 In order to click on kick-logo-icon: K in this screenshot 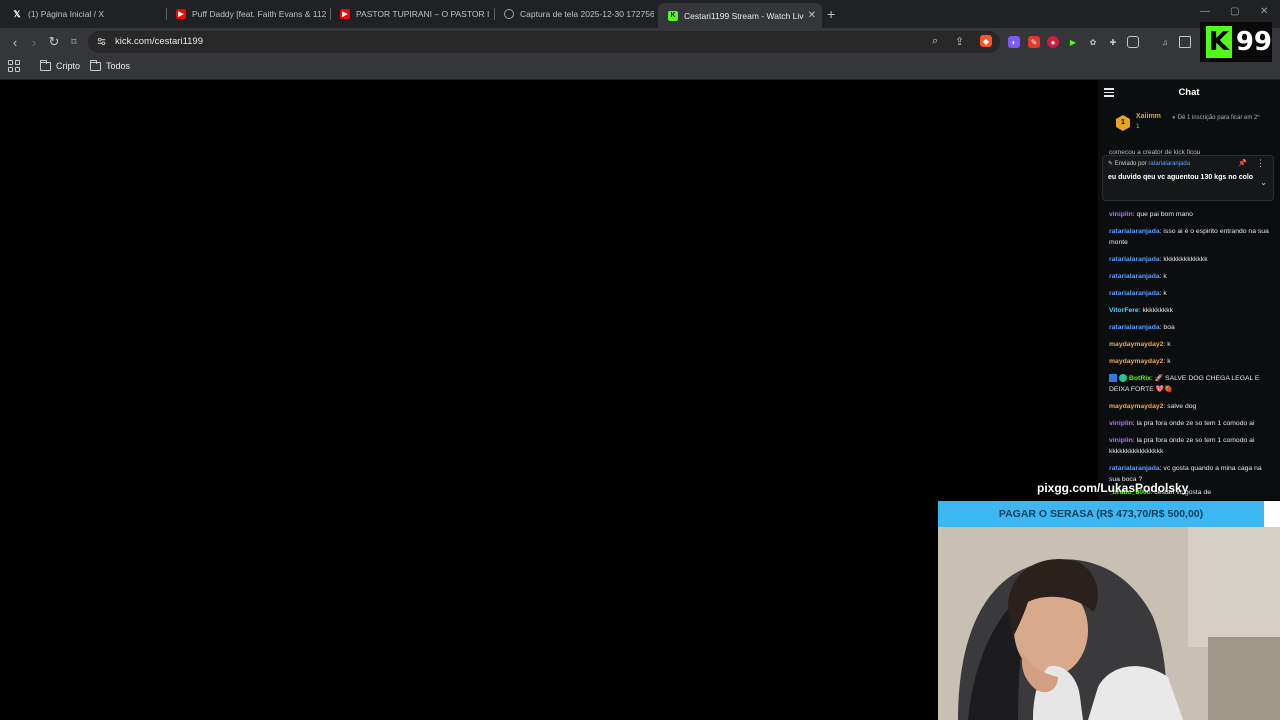, I will do `click(1219, 42)`.